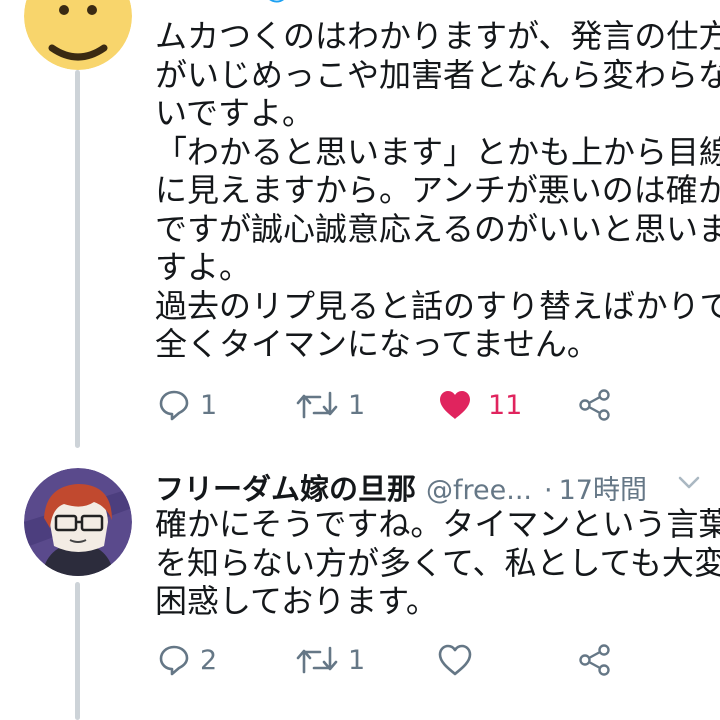 This screenshot has height=720, width=720. I want to click on body-line: 「わかると思います」とかも上から目線, so click(437, 151).